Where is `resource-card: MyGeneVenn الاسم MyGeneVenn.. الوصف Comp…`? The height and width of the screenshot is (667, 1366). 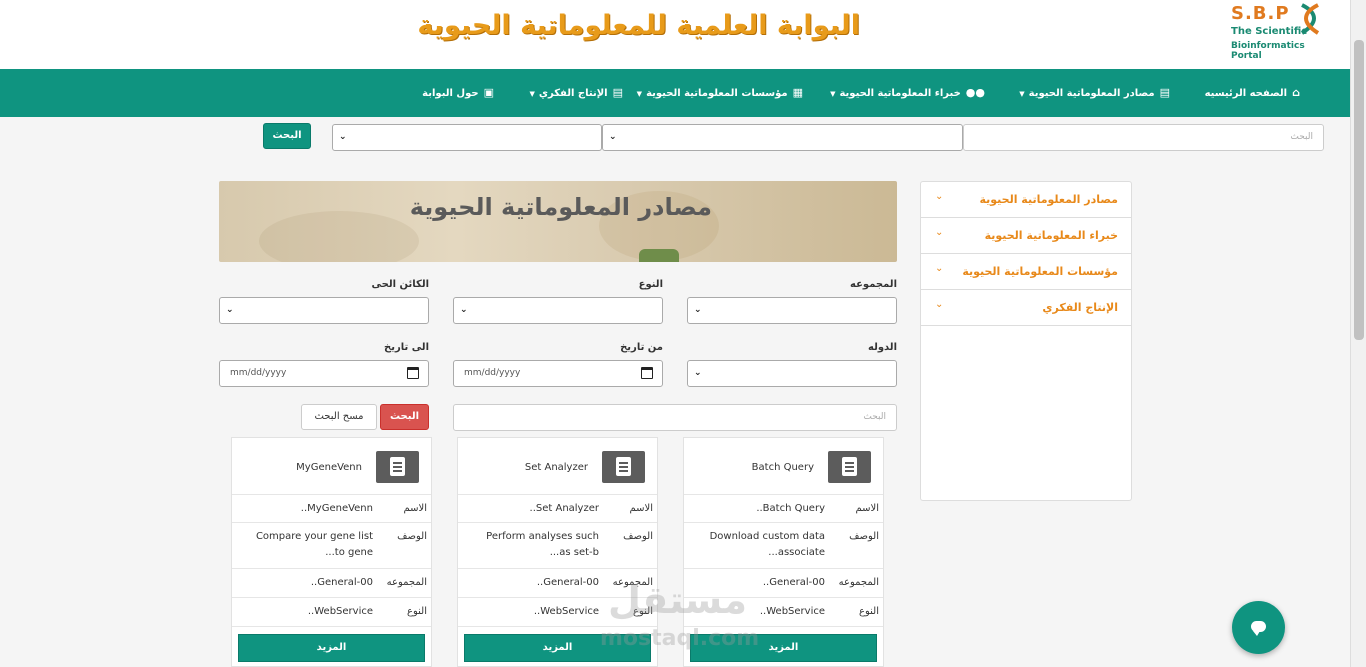
resource-card: MyGeneVenn الاسم MyGeneVenn.. الوصف Comp… is located at coordinates (331, 552).